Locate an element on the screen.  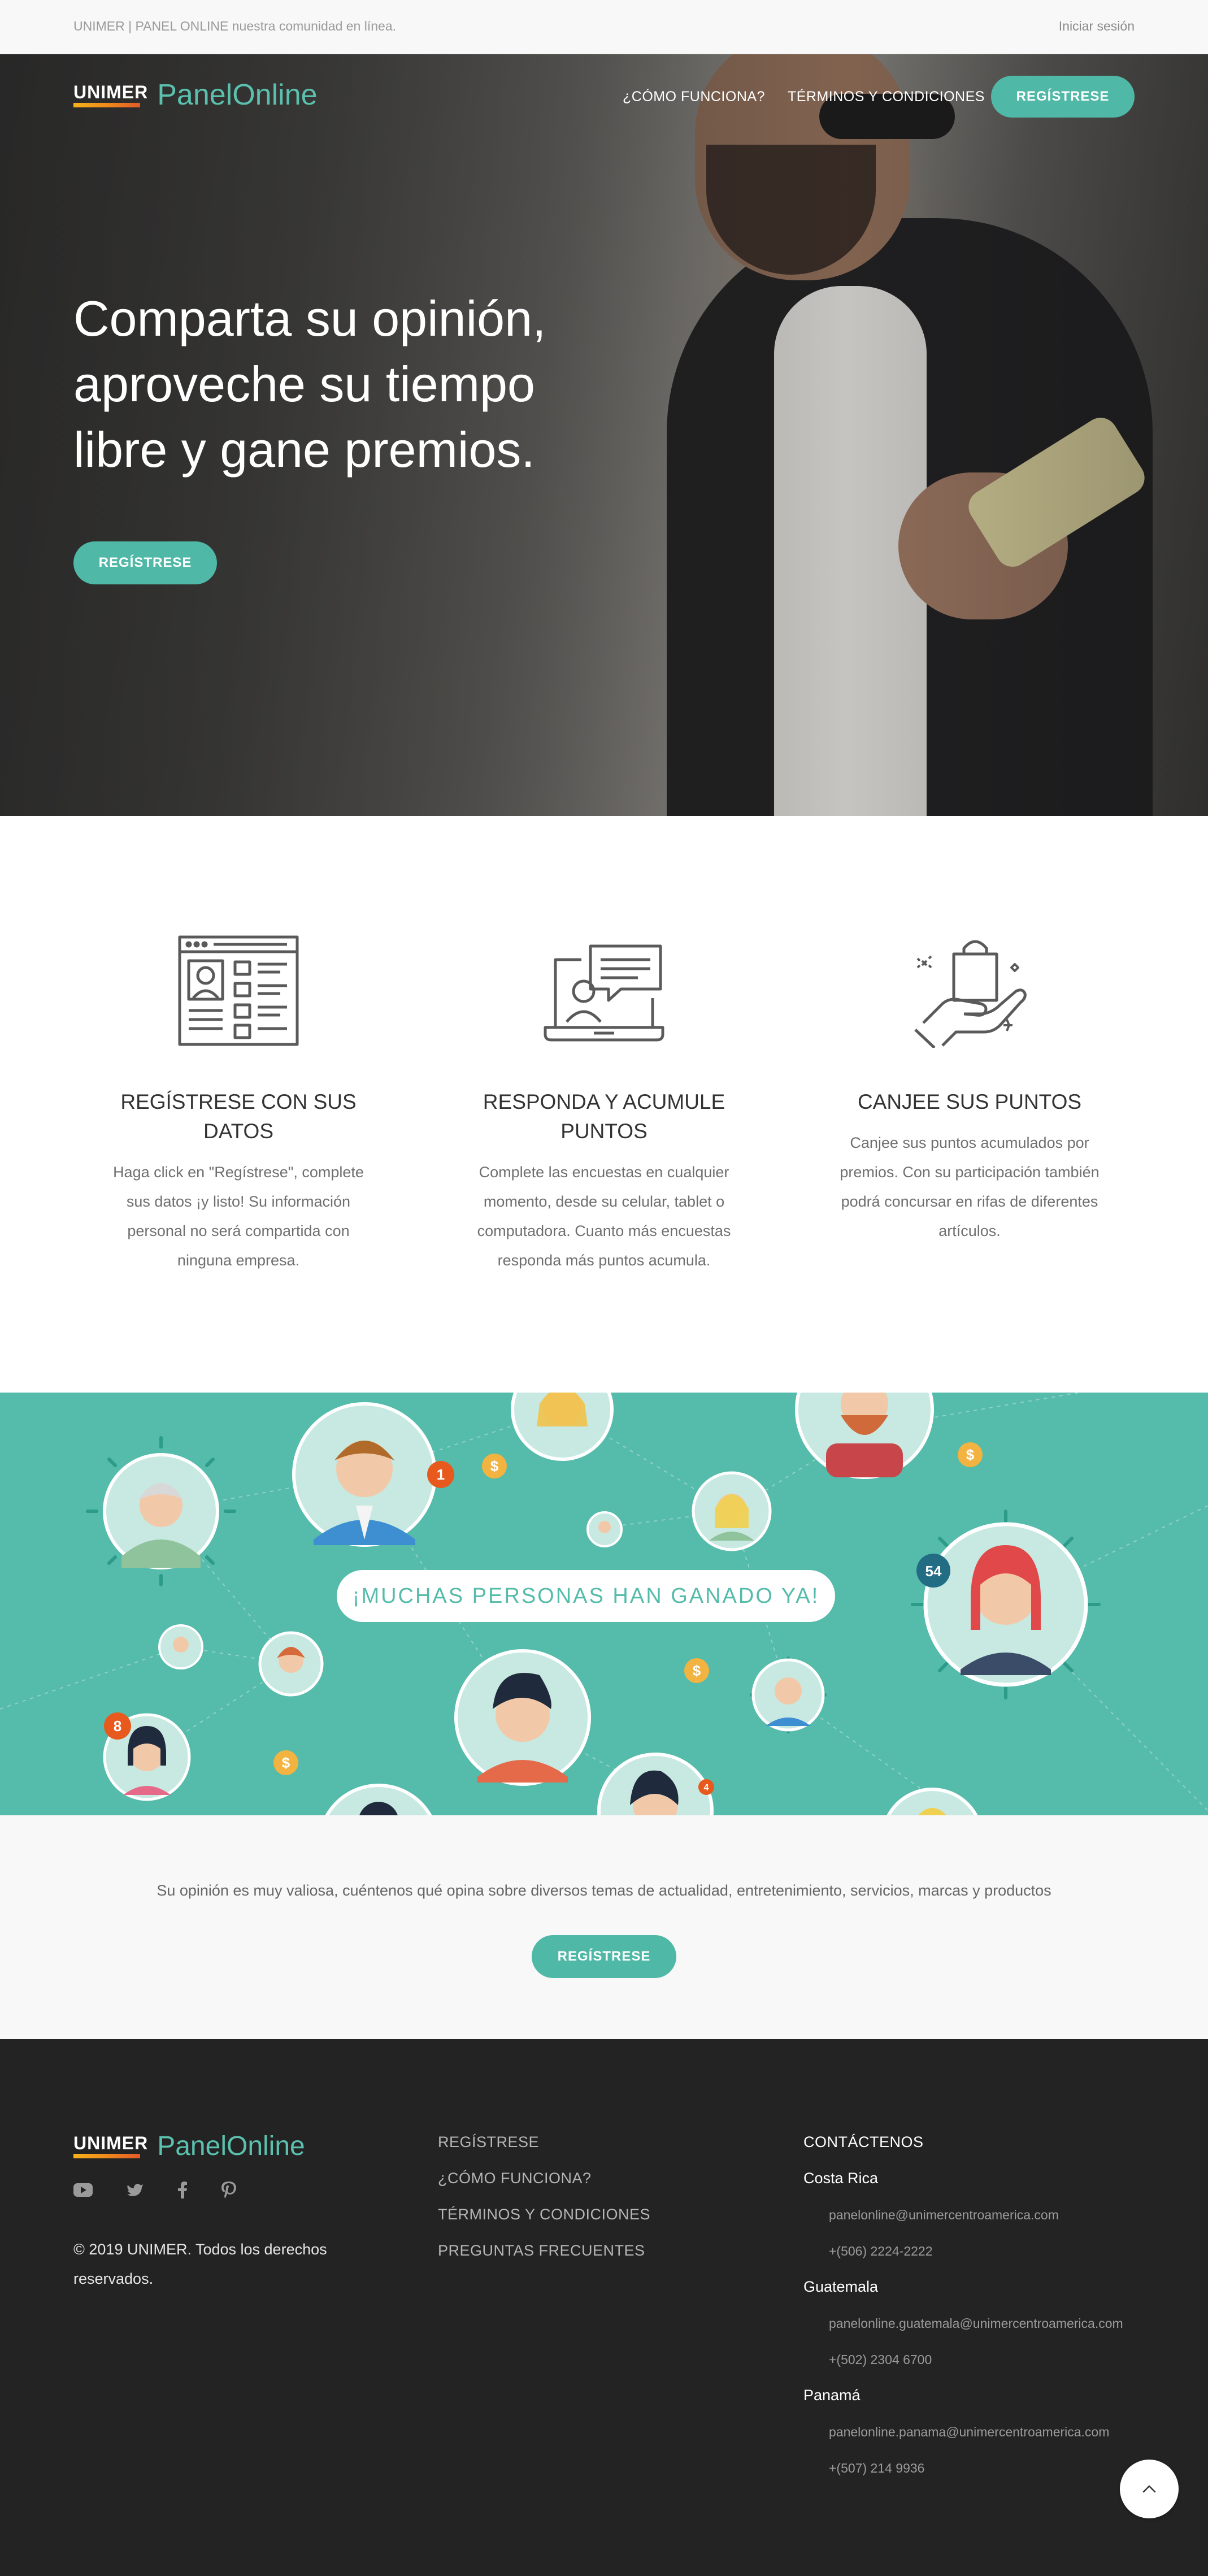
laptop-chat-icon is located at coordinates (604, 993).